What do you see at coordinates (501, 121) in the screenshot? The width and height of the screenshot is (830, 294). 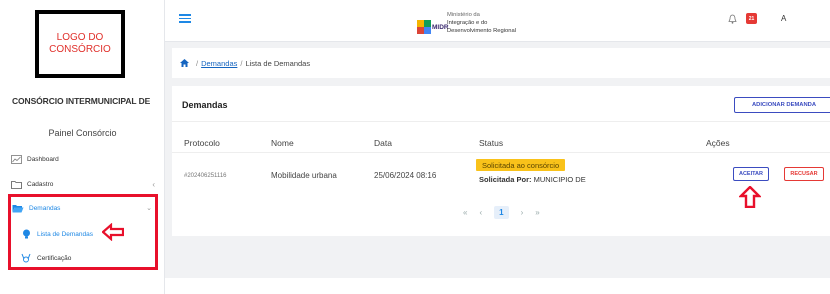 I see `divider` at bounding box center [501, 121].